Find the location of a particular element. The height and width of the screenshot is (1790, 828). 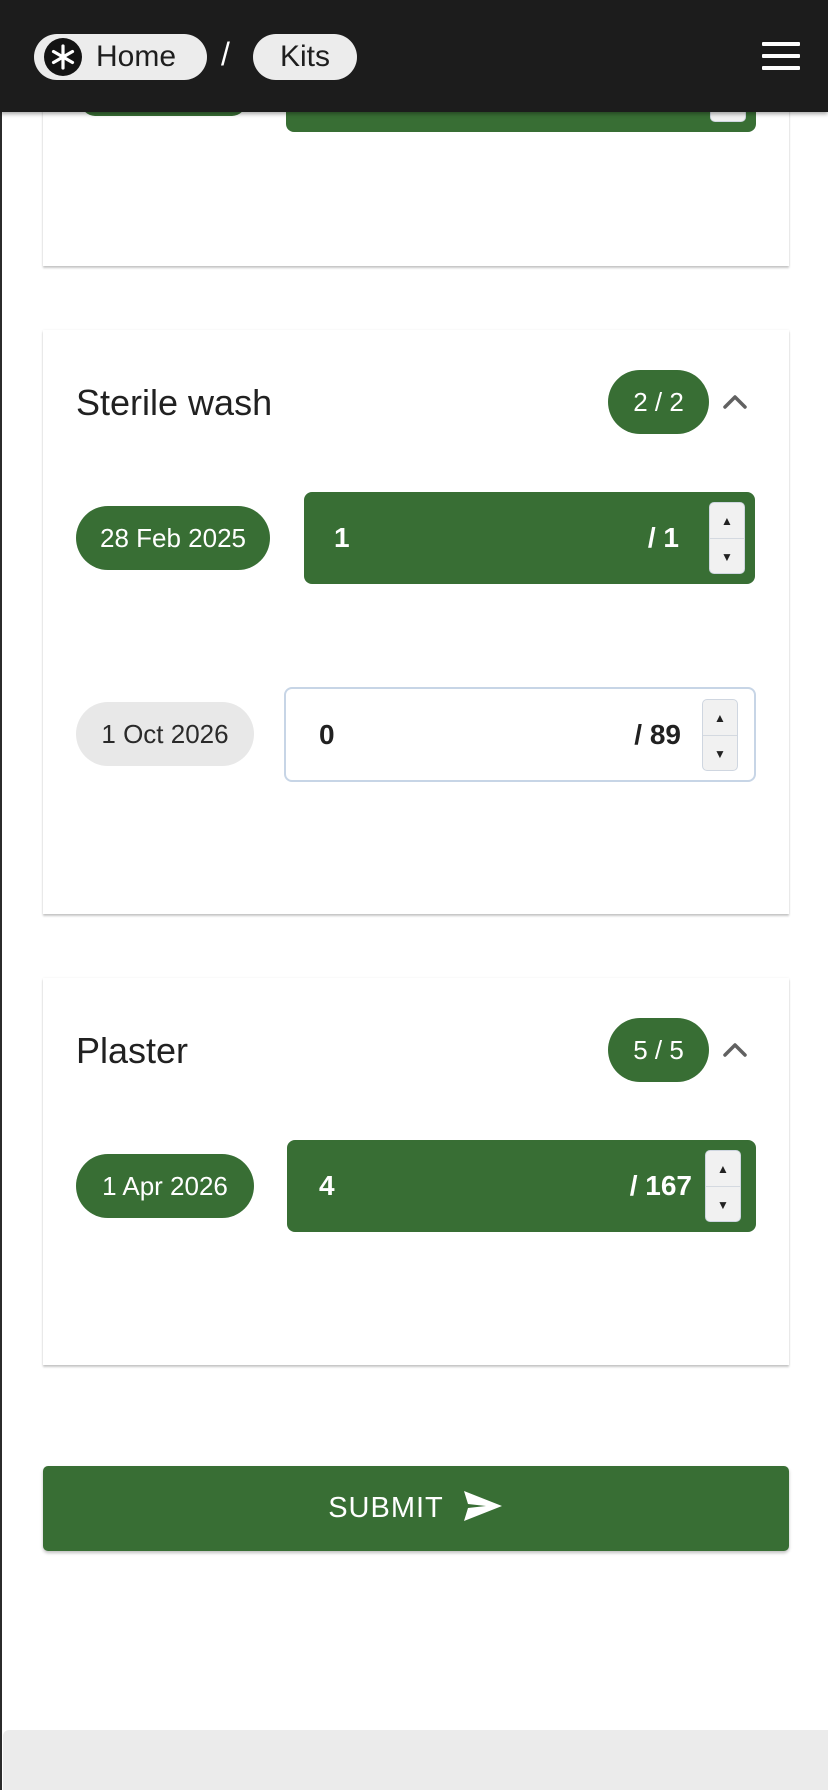

breadcrumb-kits: Kits is located at coordinates (305, 57).